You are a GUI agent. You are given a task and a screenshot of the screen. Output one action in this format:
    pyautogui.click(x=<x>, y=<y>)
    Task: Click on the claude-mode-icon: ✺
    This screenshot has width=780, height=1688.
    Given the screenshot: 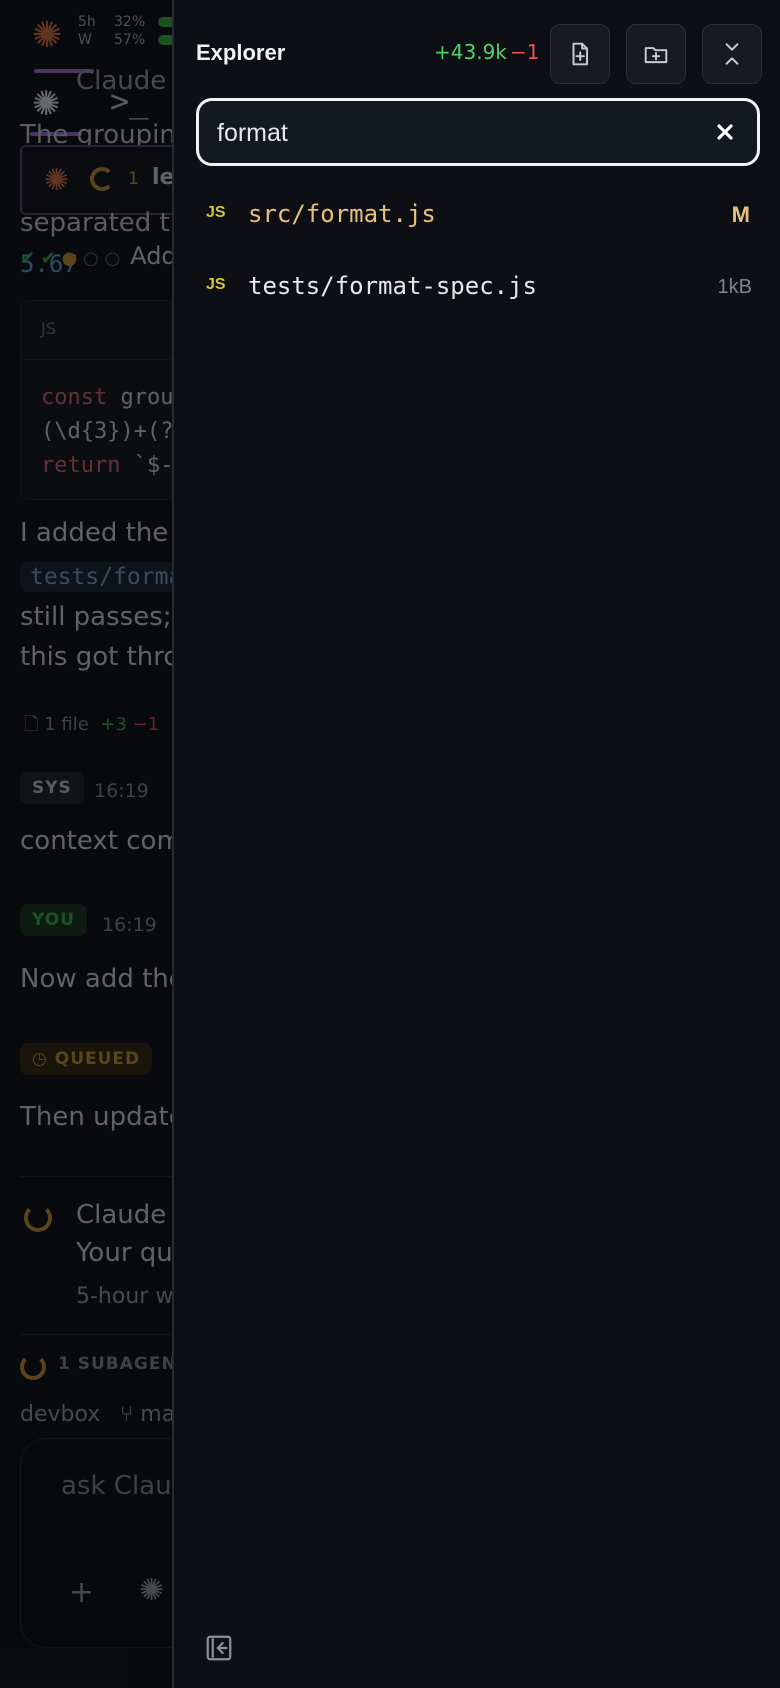 What is the action you would take?
    pyautogui.click(x=151, y=1590)
    